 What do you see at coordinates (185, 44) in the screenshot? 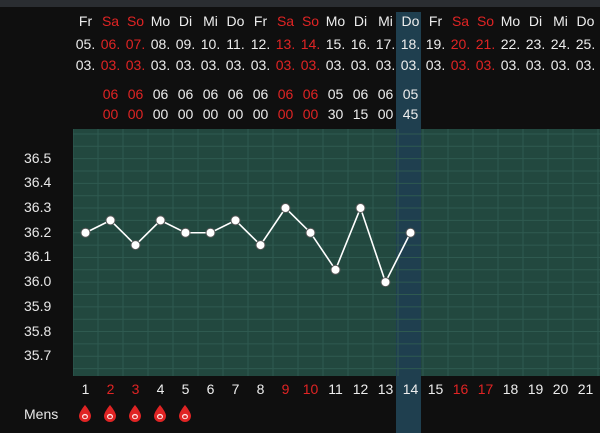
I see `header-dd: 09.` at bounding box center [185, 44].